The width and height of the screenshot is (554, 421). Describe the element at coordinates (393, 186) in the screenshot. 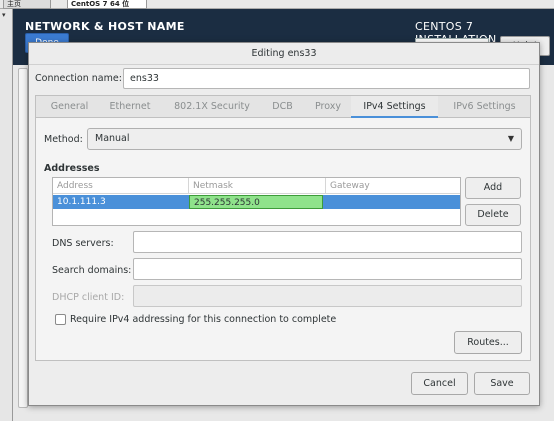

I see `column-header-gateway: Gateway` at that location.